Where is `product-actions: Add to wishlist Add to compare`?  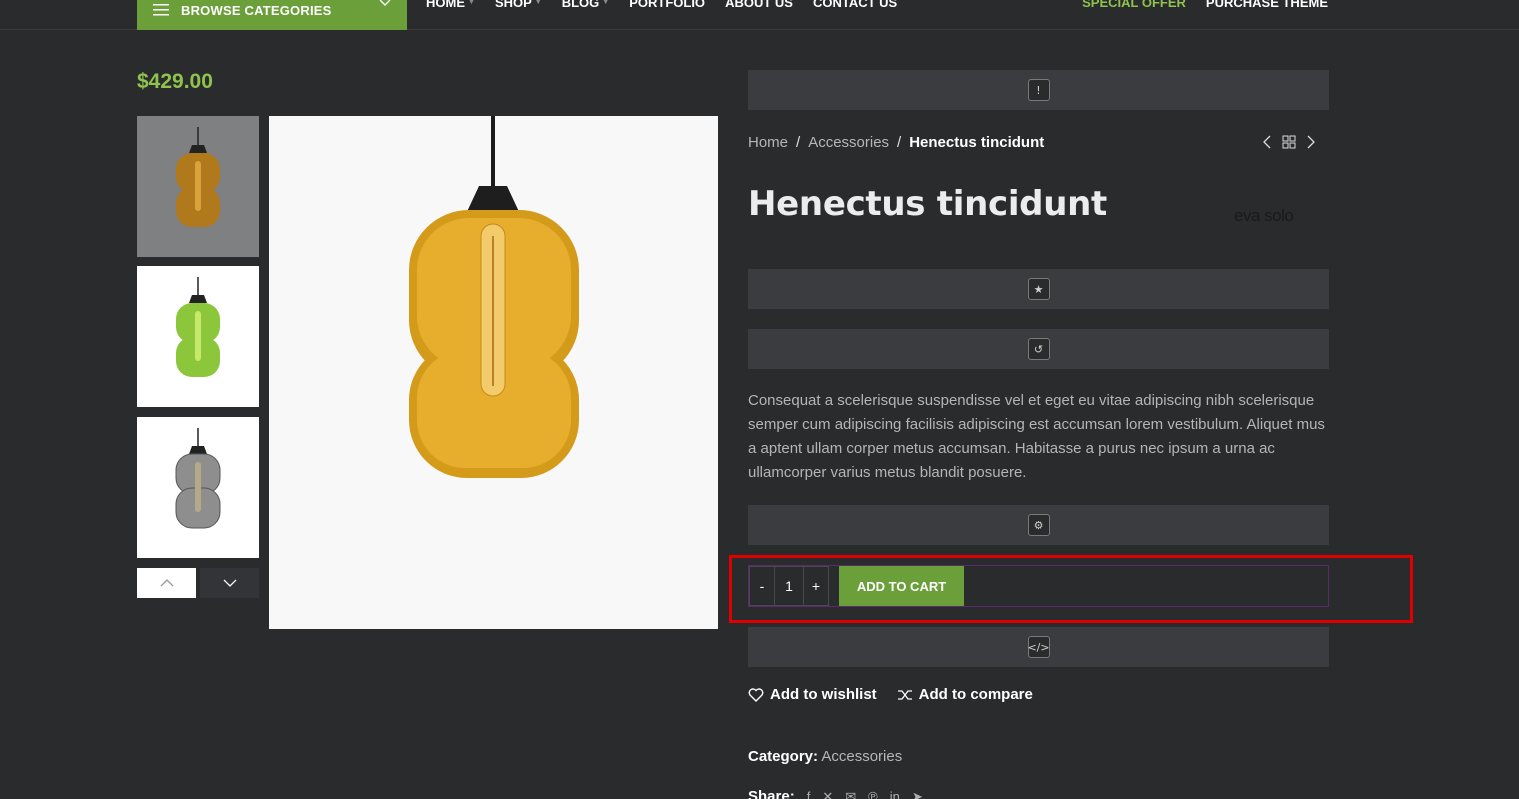
product-actions: Add to wishlist Add to compare is located at coordinates (890, 694).